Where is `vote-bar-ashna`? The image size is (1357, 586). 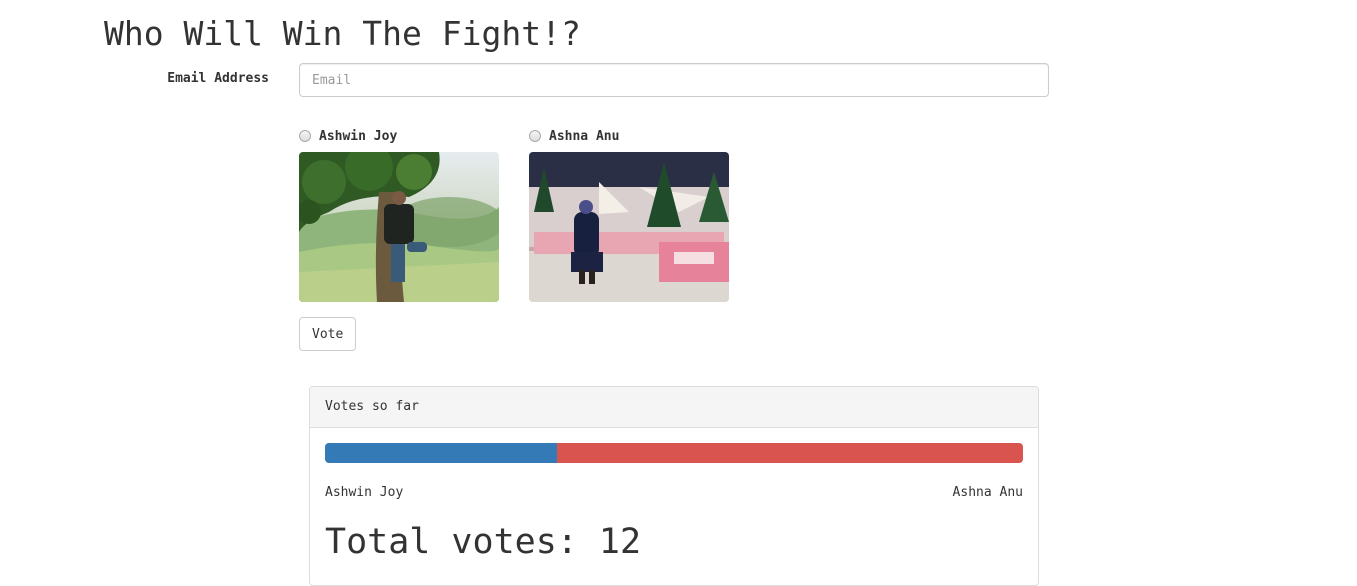
vote-bar-ashna is located at coordinates (790, 453).